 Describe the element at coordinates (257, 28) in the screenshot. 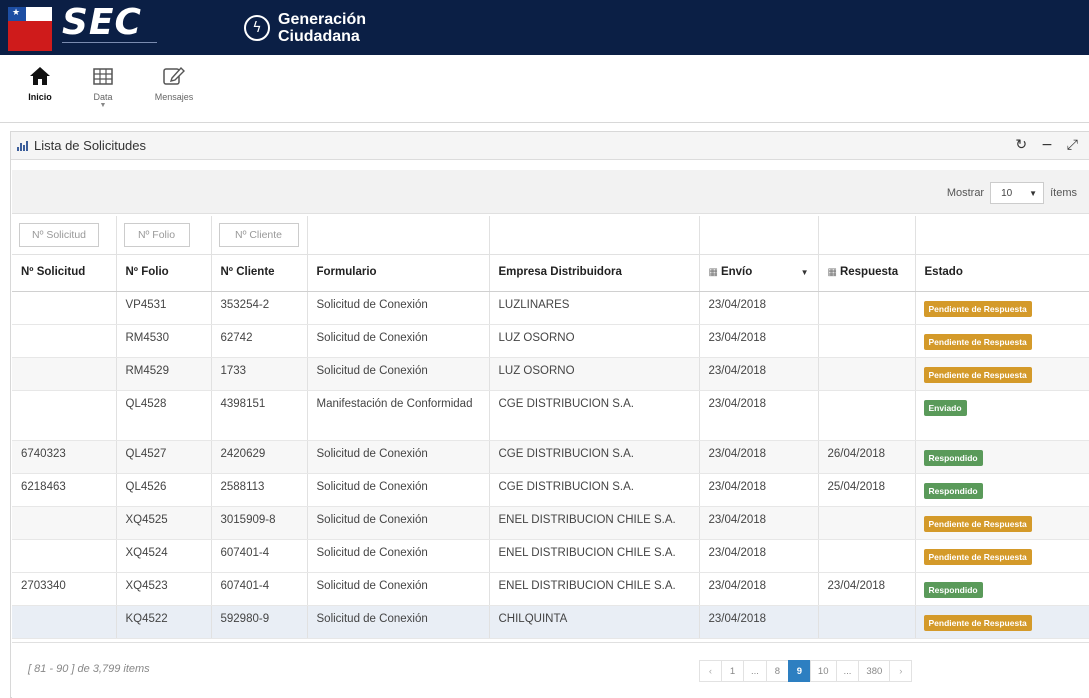

I see `lightning-icon: ϟ` at that location.